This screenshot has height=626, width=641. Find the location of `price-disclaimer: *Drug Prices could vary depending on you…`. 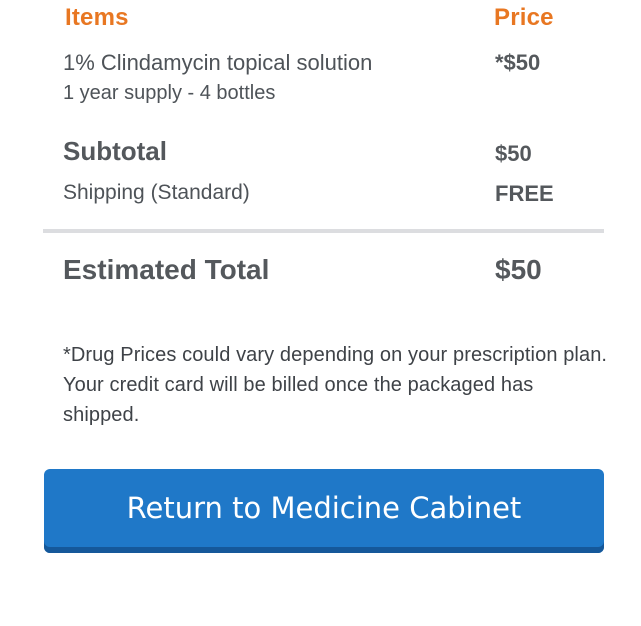

price-disclaimer: *Drug Prices could vary depending on you… is located at coordinates (335, 385).